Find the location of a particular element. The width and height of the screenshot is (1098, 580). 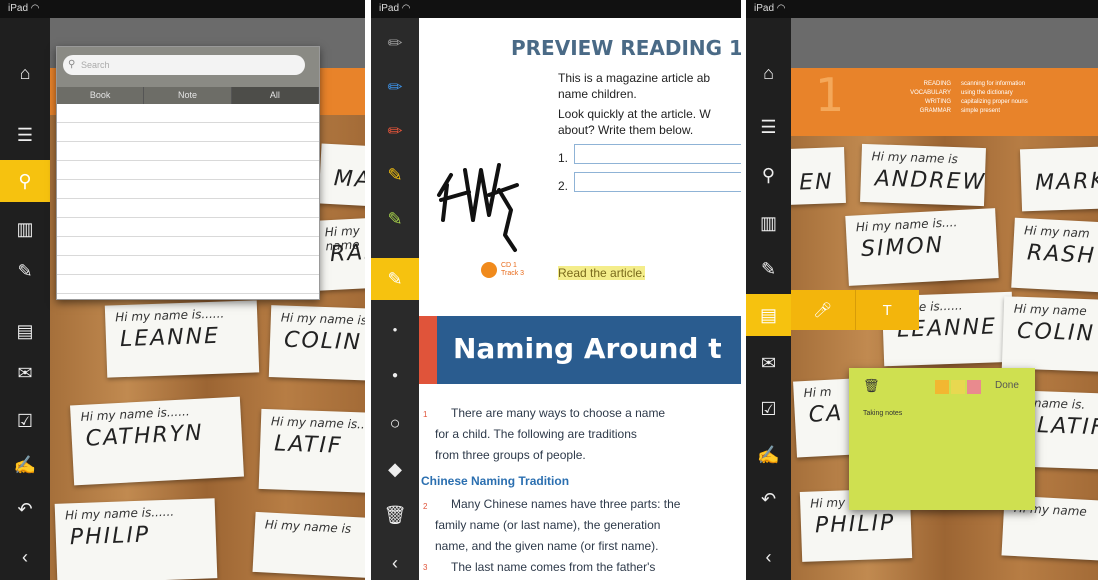

answer-number-1: 1. is located at coordinates (563, 158).